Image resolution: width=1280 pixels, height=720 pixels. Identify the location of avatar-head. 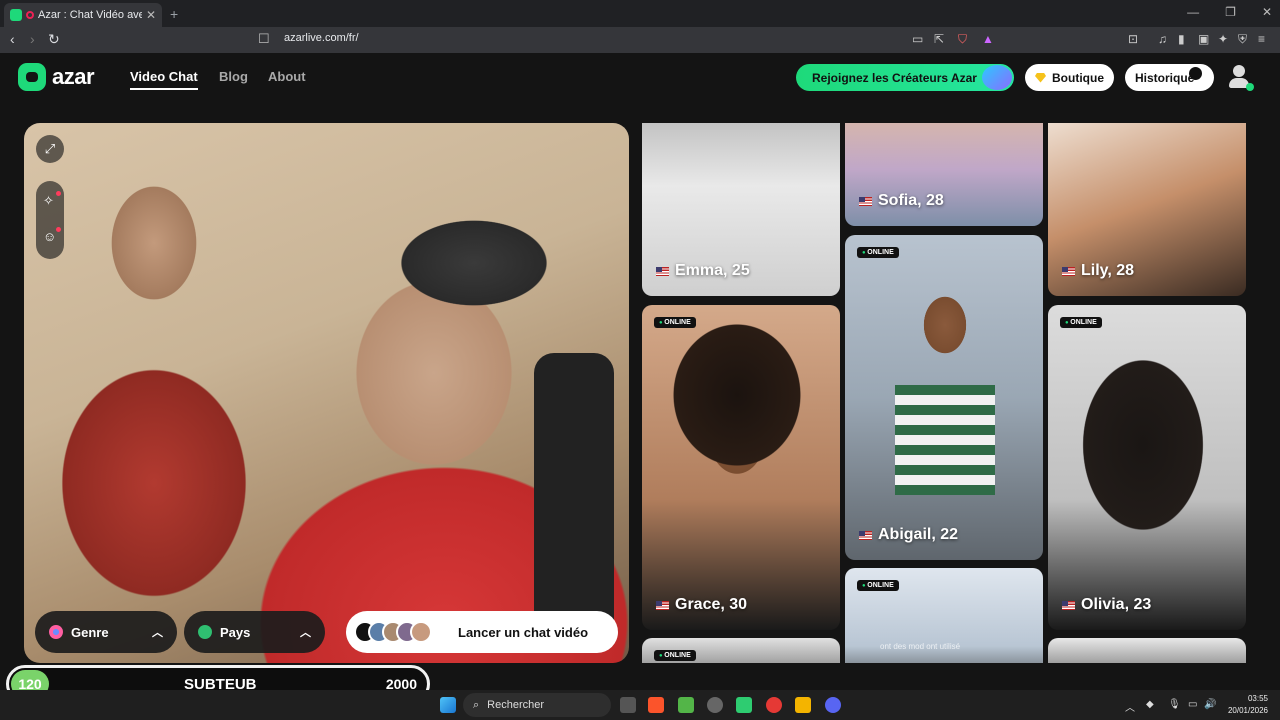
(1239, 71).